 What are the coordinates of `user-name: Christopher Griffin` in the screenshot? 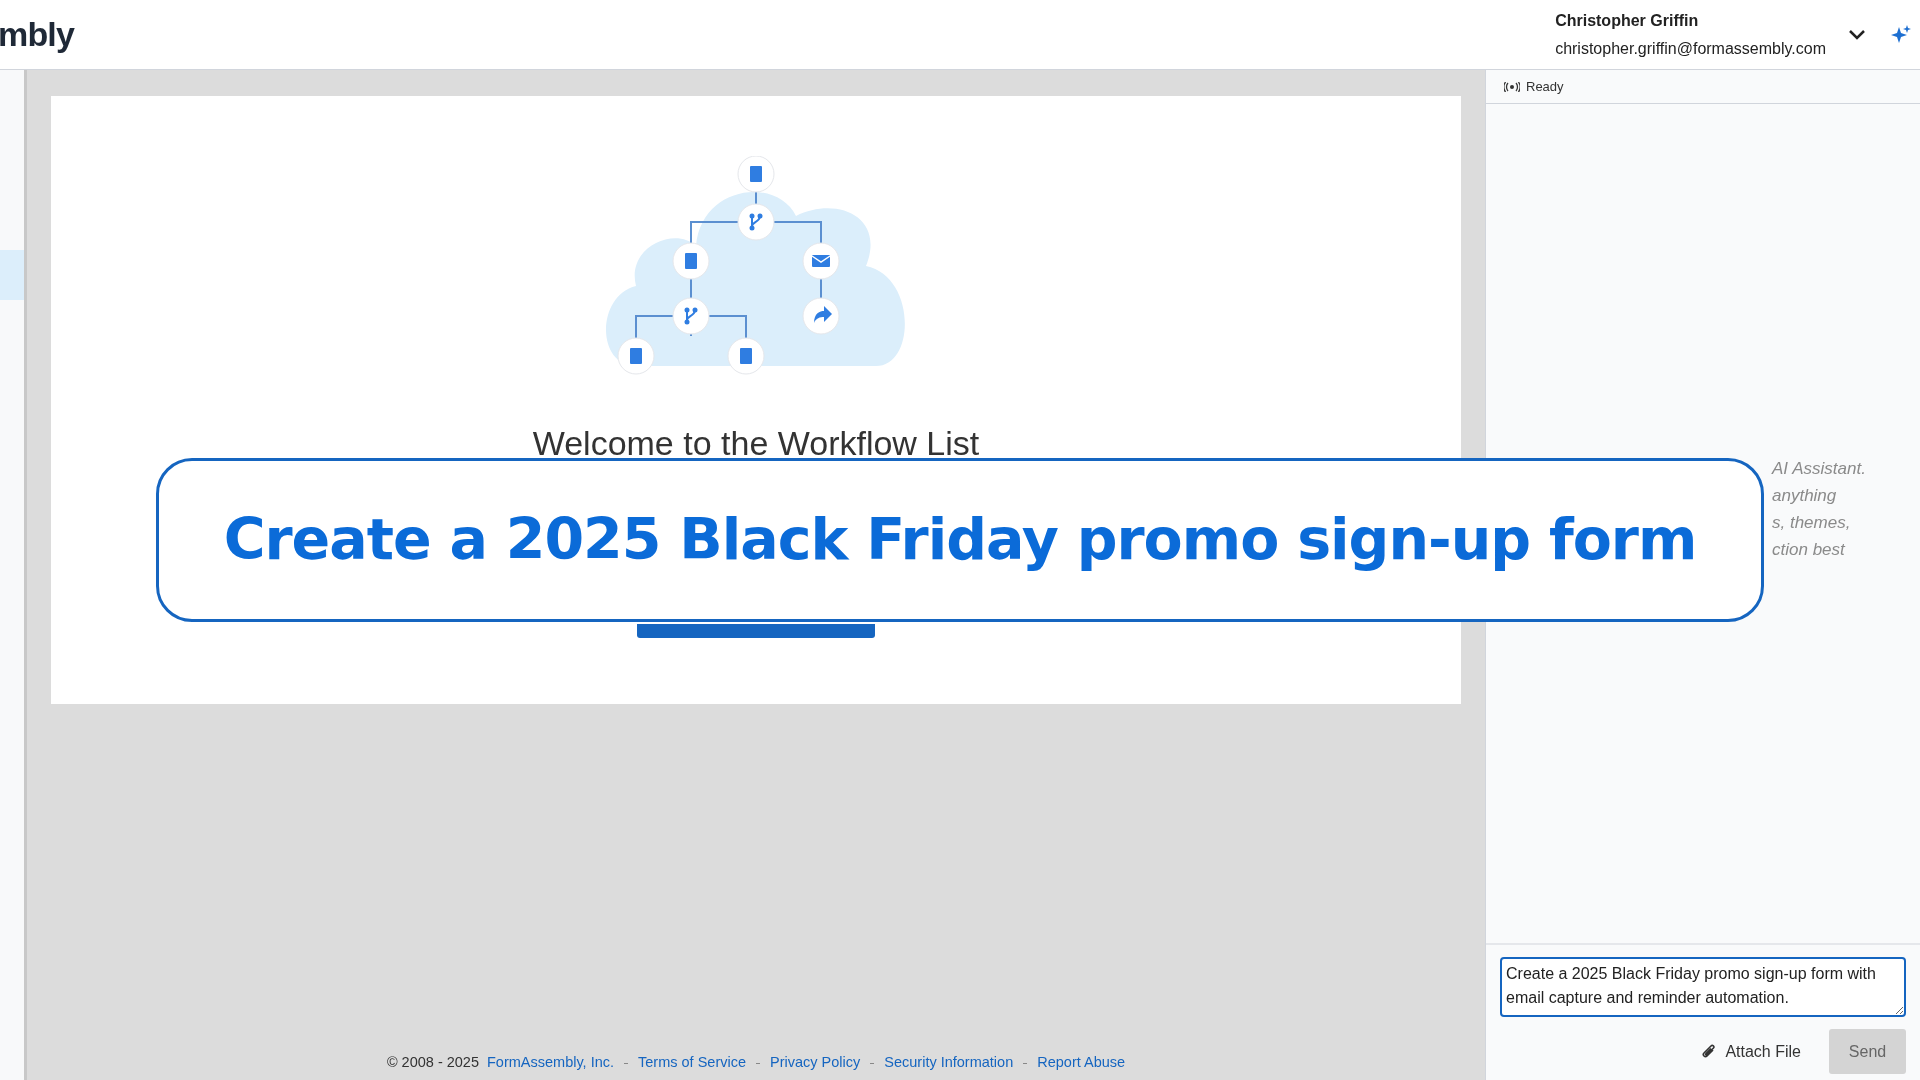 It's located at (1627, 20).